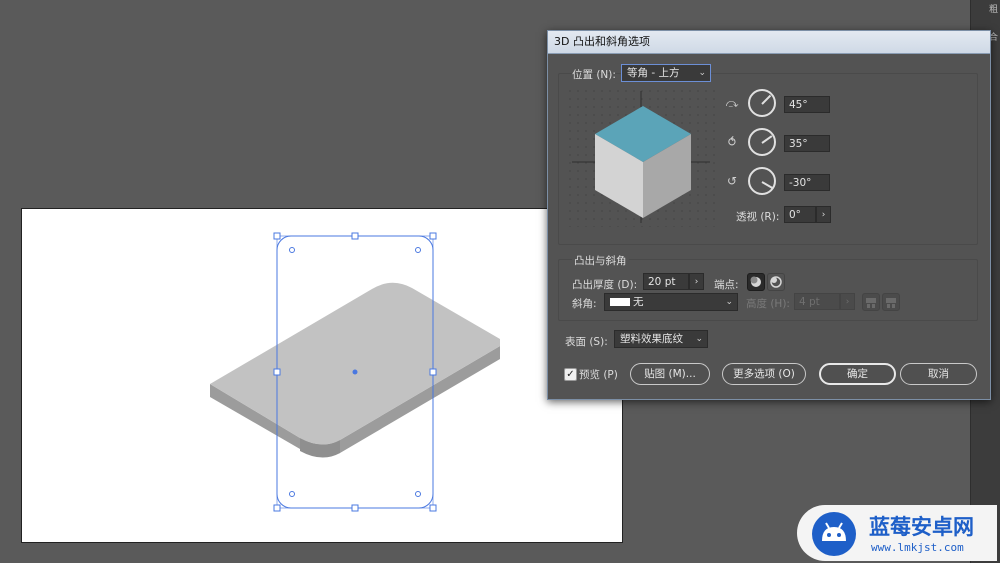 Image resolution: width=1000 pixels, height=563 pixels. What do you see at coordinates (762, 103) in the screenshot?
I see `rotate-x-dial` at bounding box center [762, 103].